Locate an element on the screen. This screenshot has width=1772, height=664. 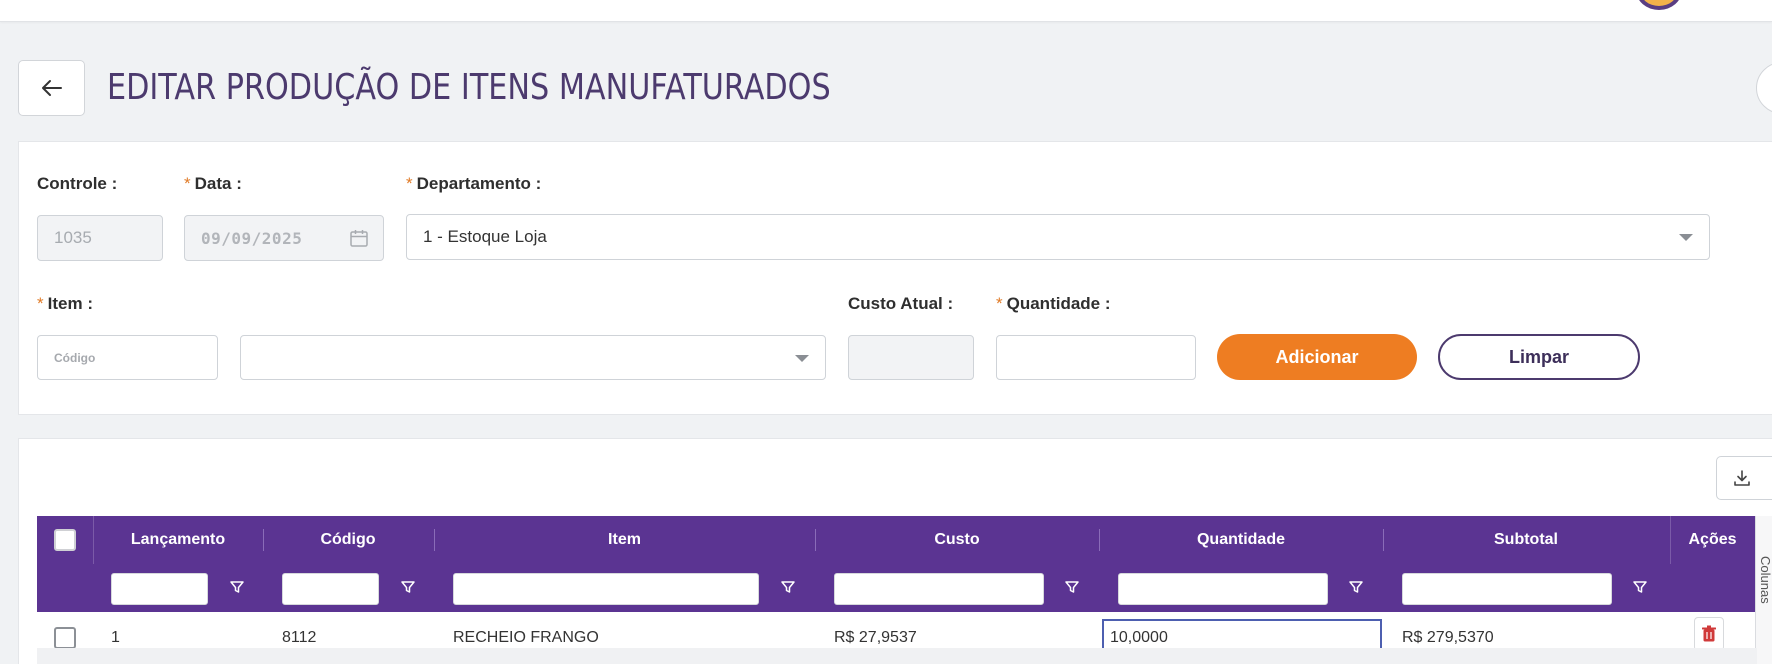
trash-icon is located at coordinates (1709, 633).